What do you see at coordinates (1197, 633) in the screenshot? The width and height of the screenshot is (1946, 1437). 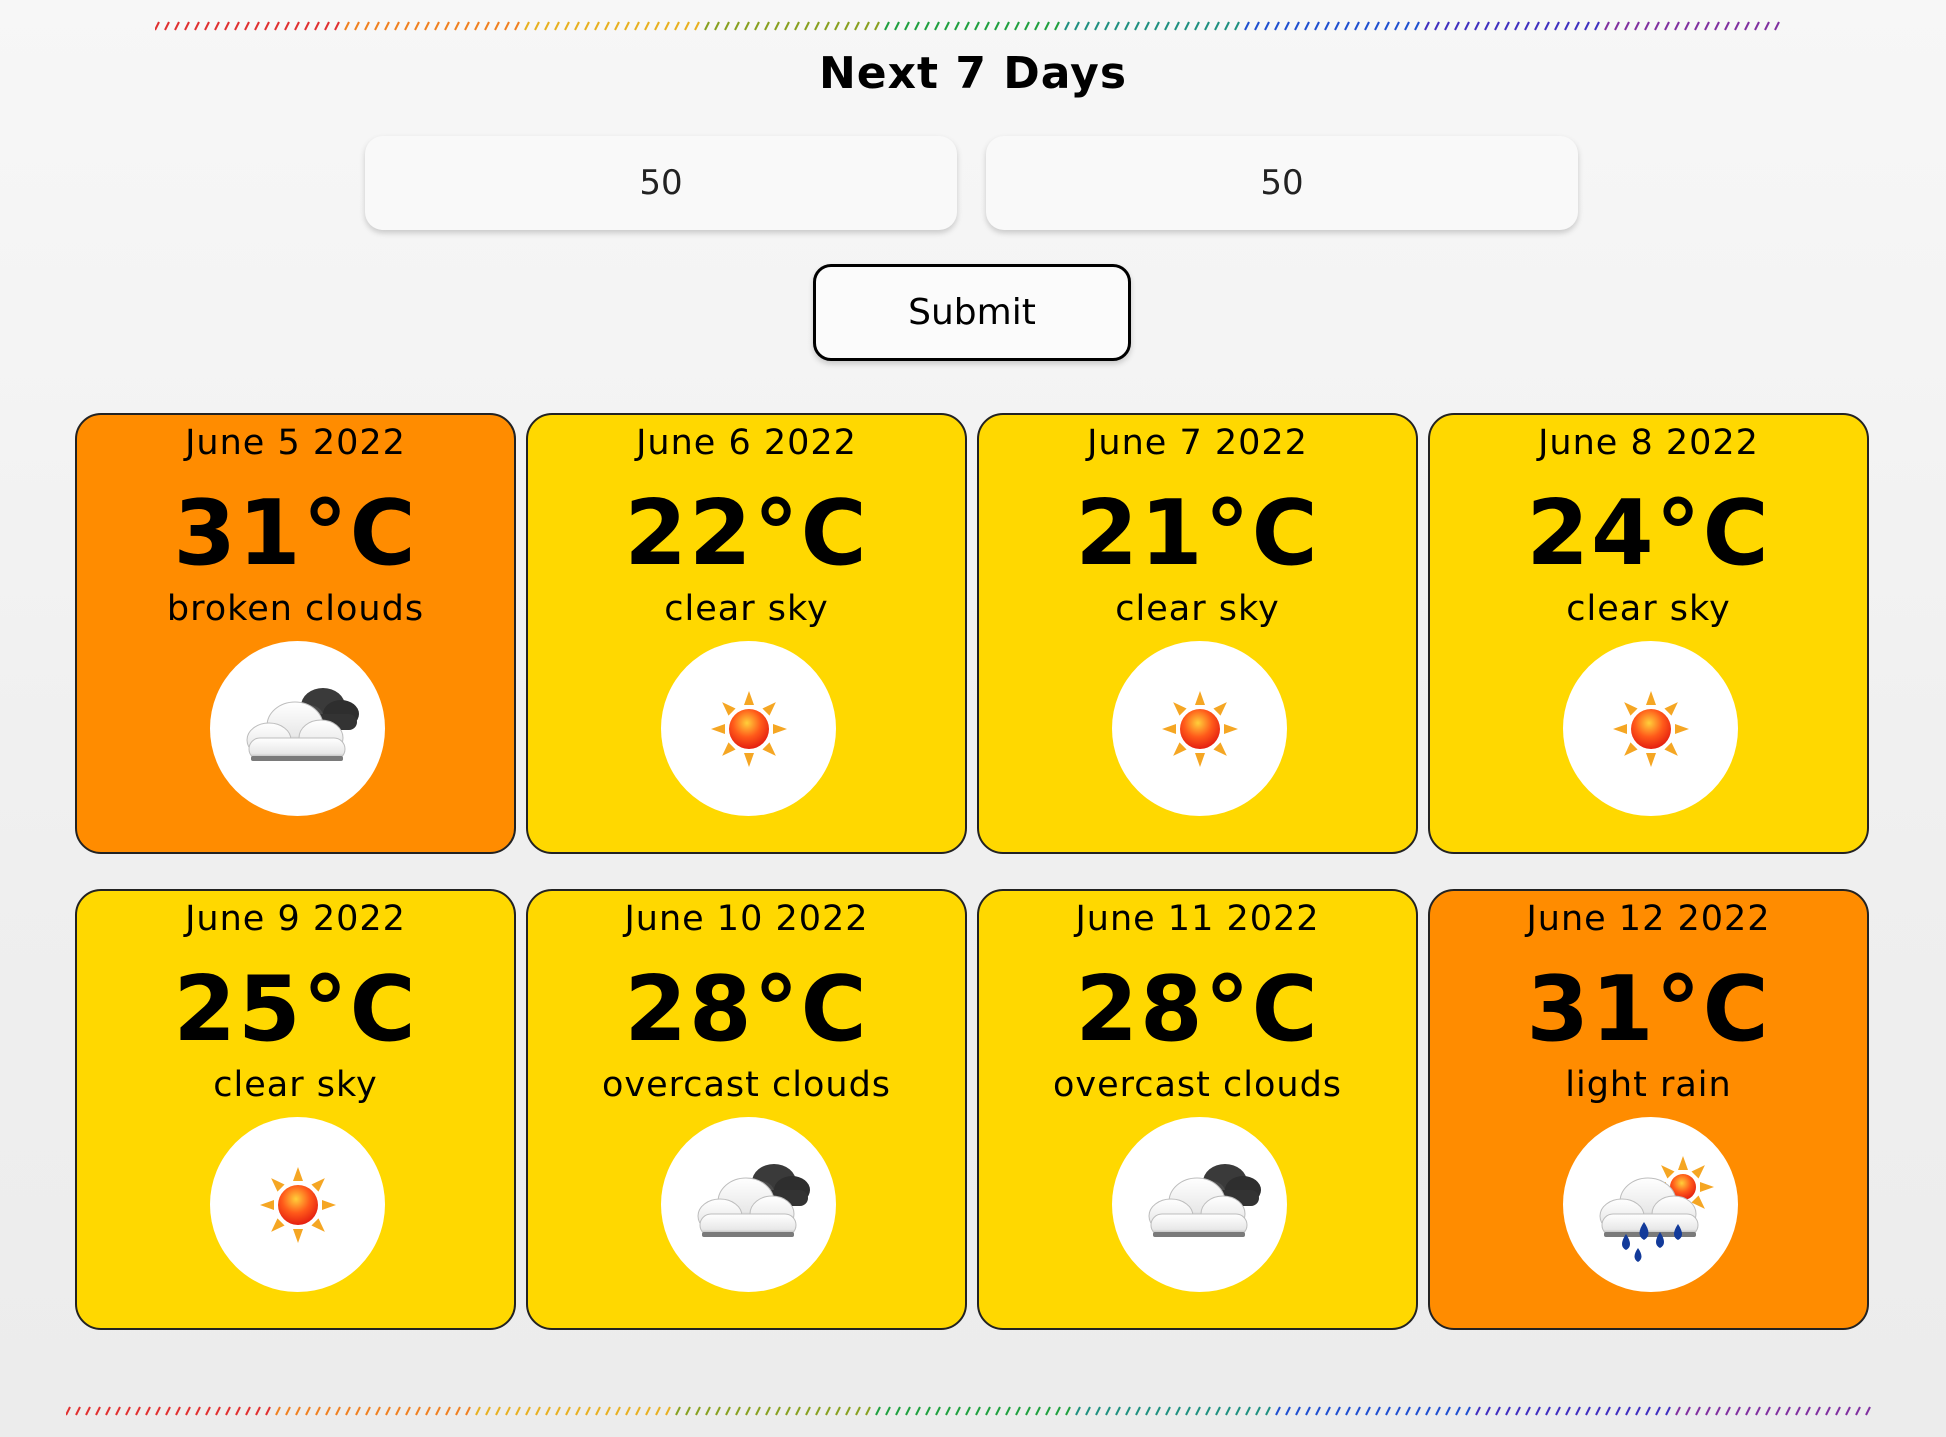 I see `forecast-card: June 7 2022 21°C clear sky` at bounding box center [1197, 633].